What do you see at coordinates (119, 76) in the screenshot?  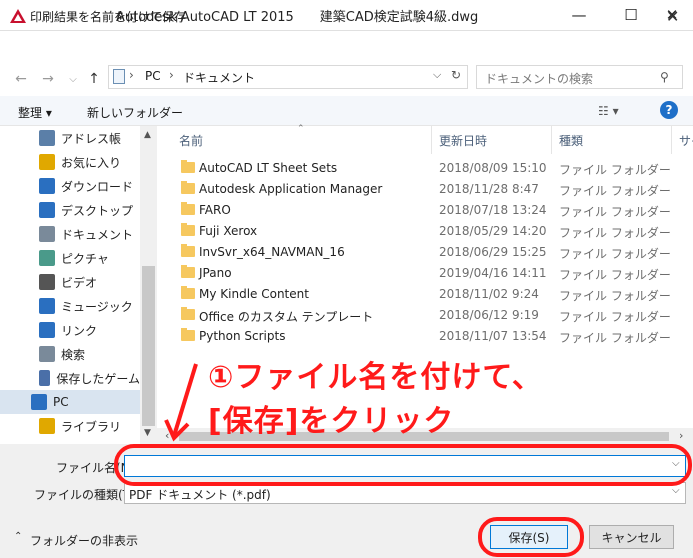 I see `document-icon` at bounding box center [119, 76].